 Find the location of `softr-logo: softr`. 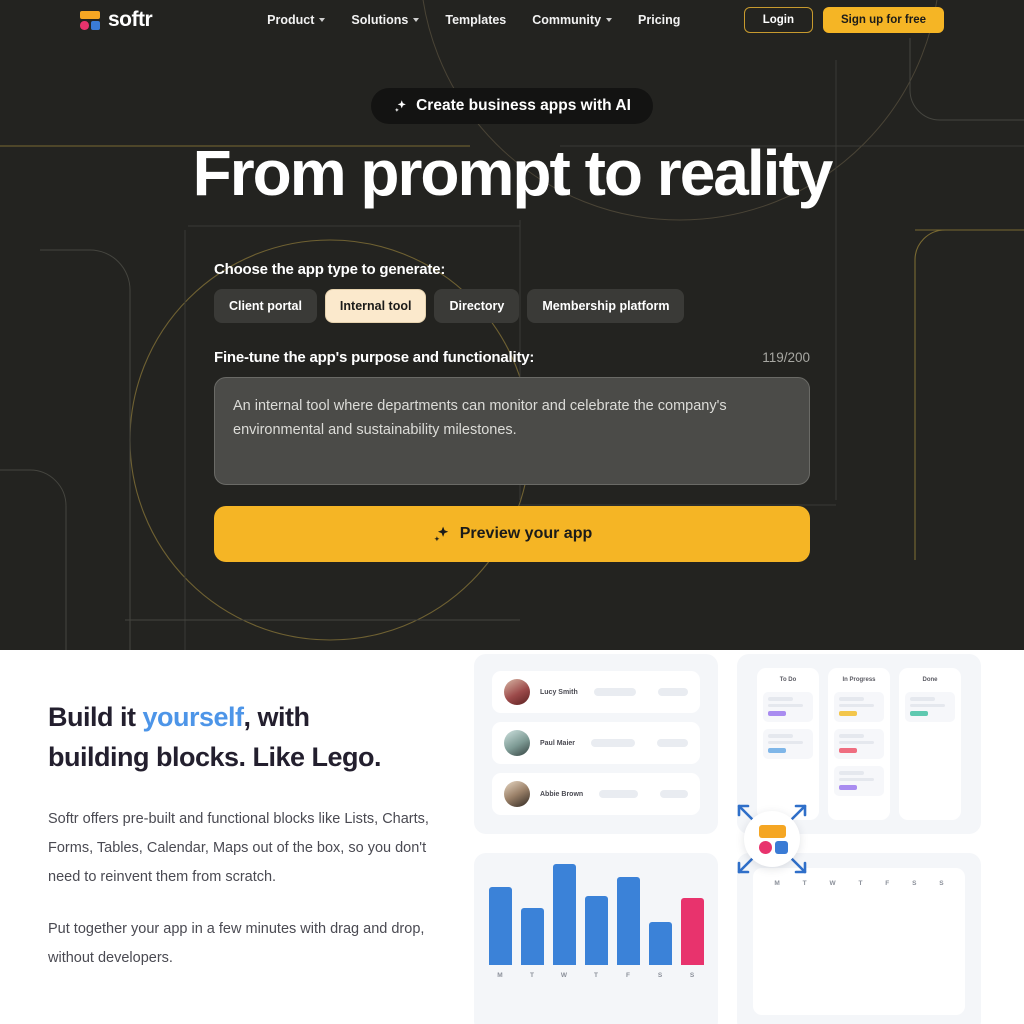

softr-logo: softr is located at coordinates (116, 20).